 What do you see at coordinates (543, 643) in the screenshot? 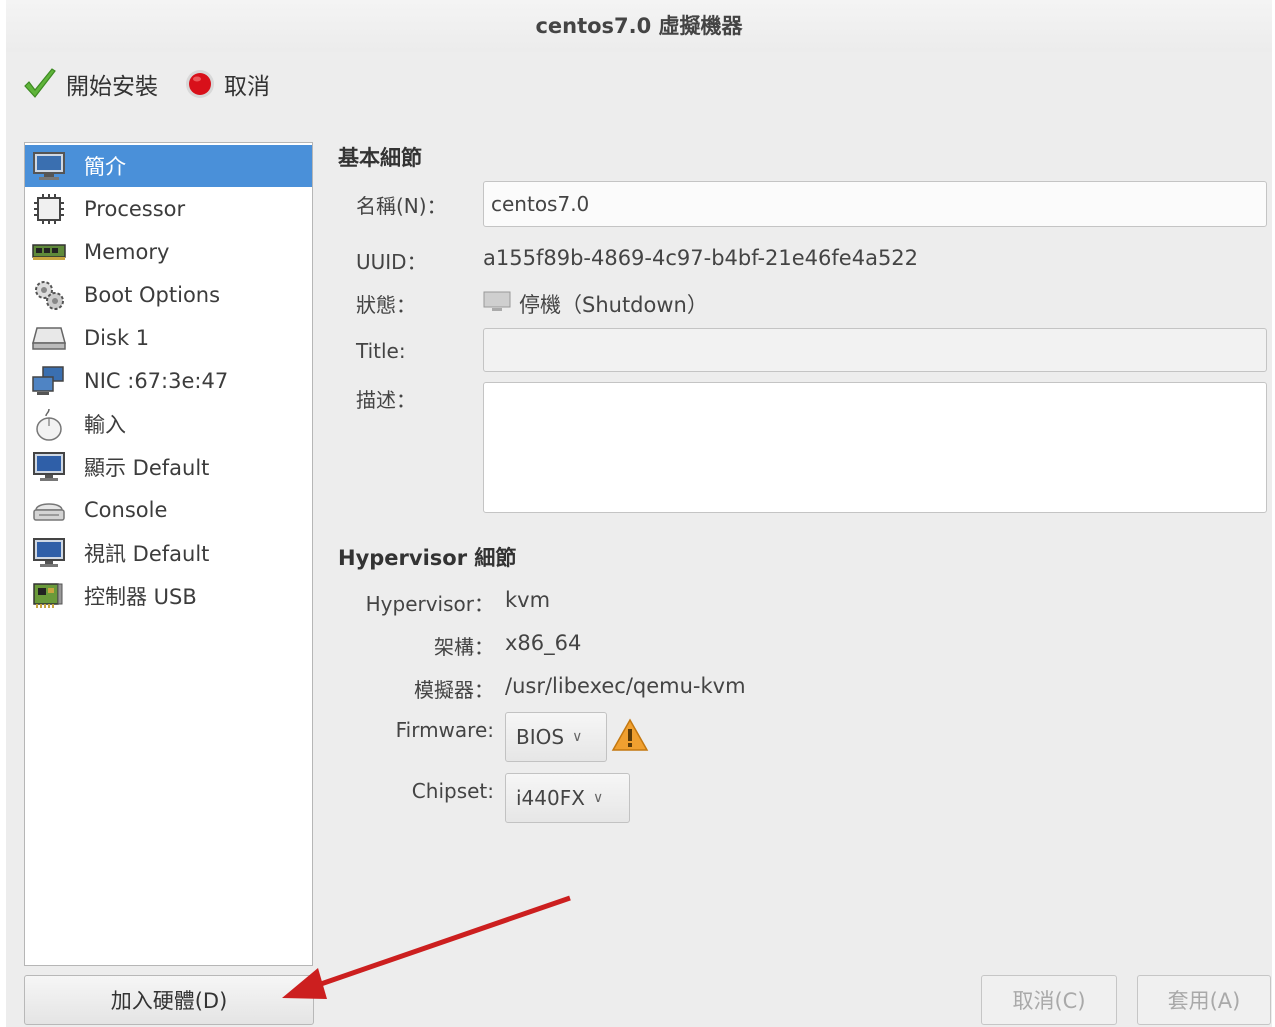
I see `architecture-value: x86_64` at bounding box center [543, 643].